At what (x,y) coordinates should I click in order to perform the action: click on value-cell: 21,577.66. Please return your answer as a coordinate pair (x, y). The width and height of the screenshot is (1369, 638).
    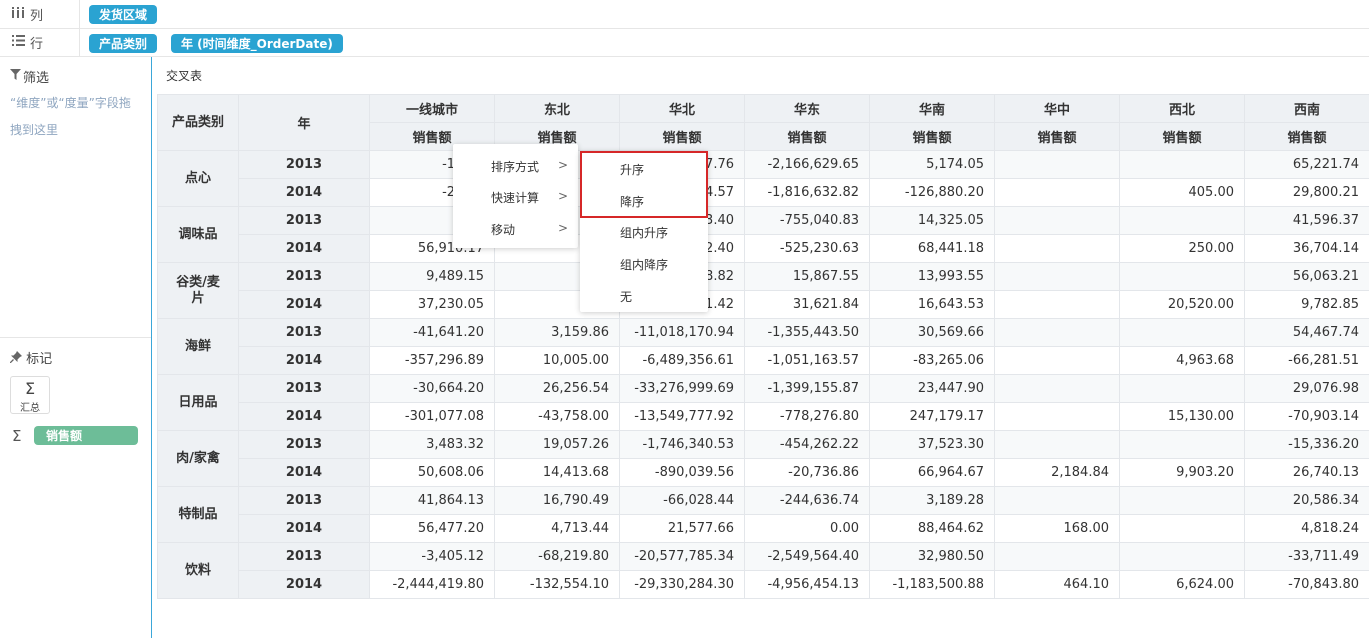
    Looking at the image, I should click on (682, 528).